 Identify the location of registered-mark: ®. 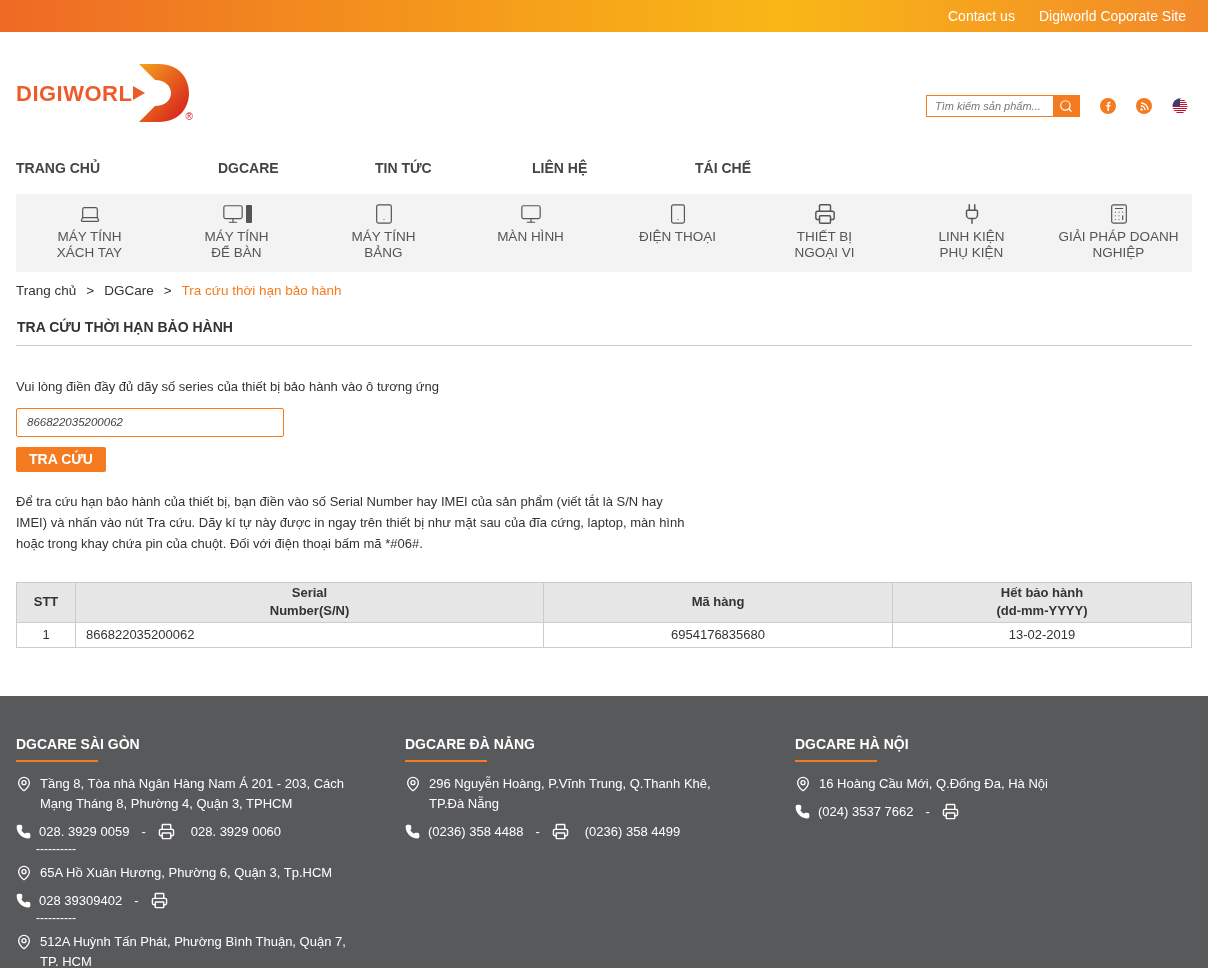
(189, 117).